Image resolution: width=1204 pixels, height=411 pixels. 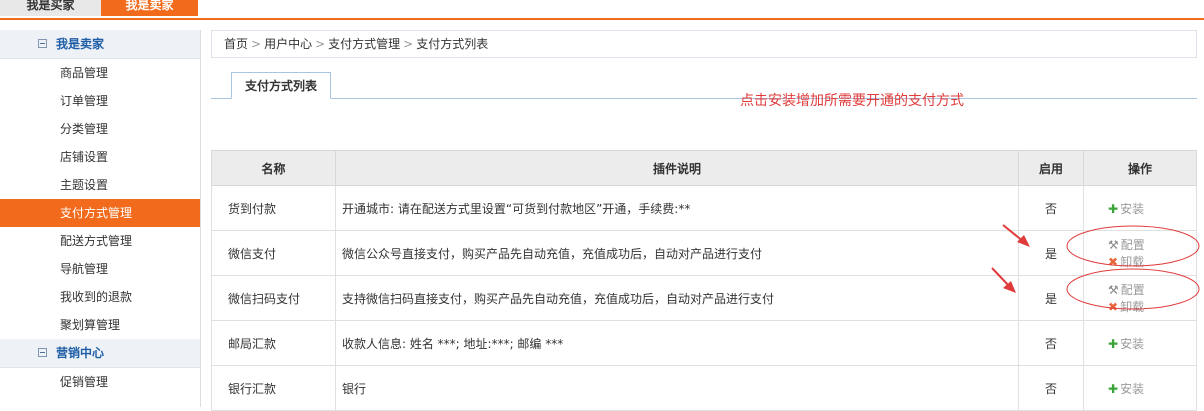 I want to click on breadcrumb: 首页 > 用户中心 > 支付方式管理 > 支付方式列表, so click(x=704, y=44).